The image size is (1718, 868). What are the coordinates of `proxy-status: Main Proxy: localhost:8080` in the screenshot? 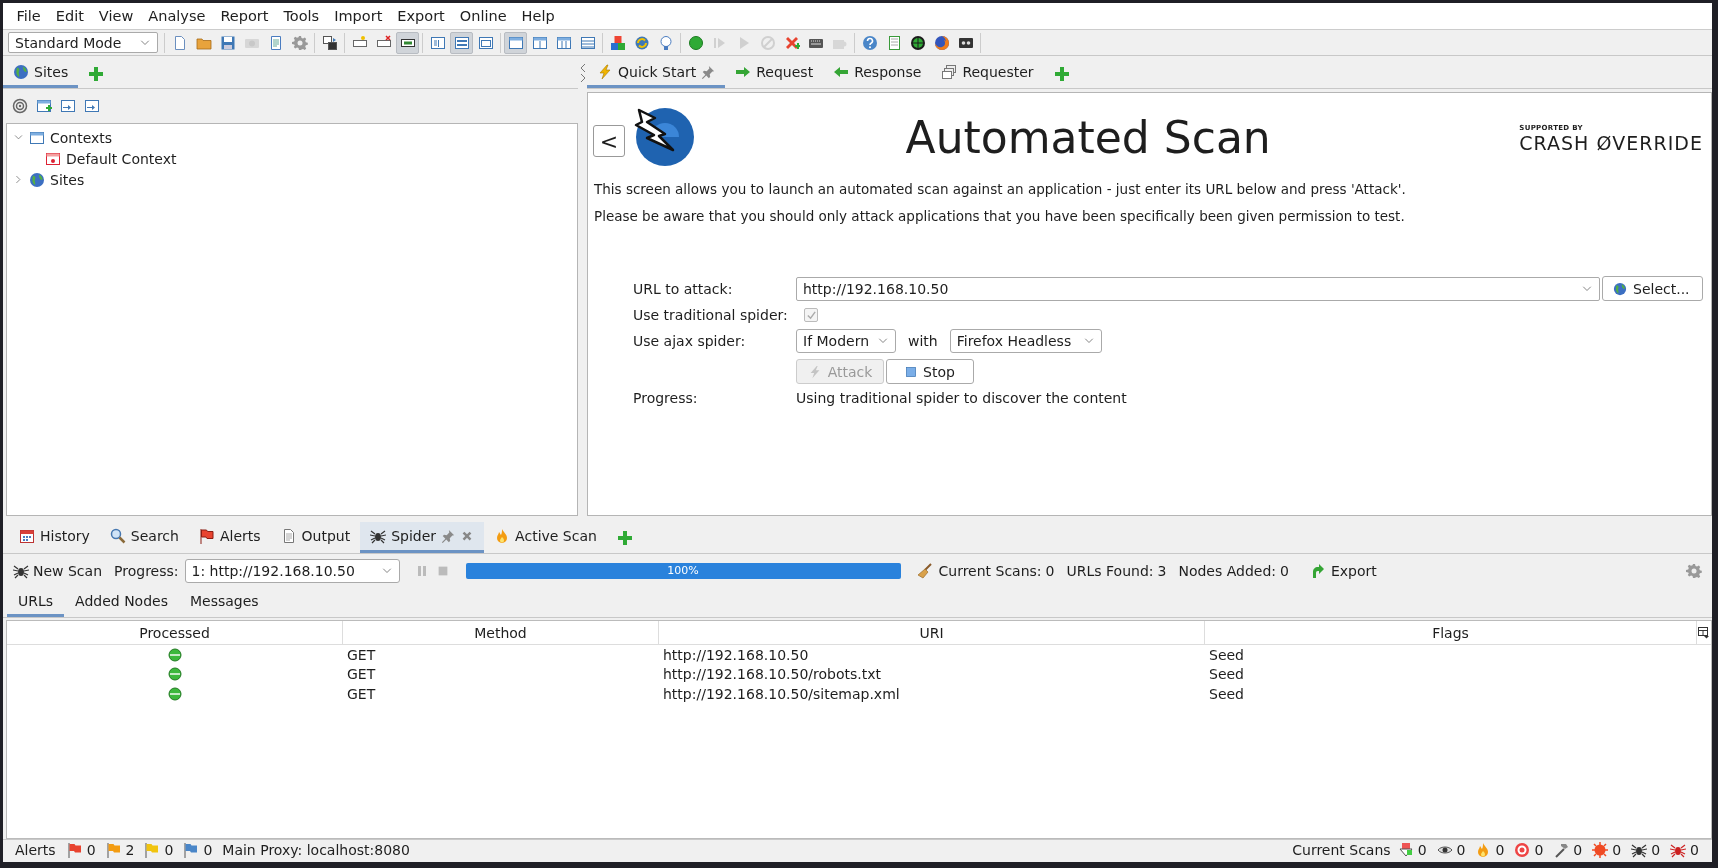 It's located at (316, 850).